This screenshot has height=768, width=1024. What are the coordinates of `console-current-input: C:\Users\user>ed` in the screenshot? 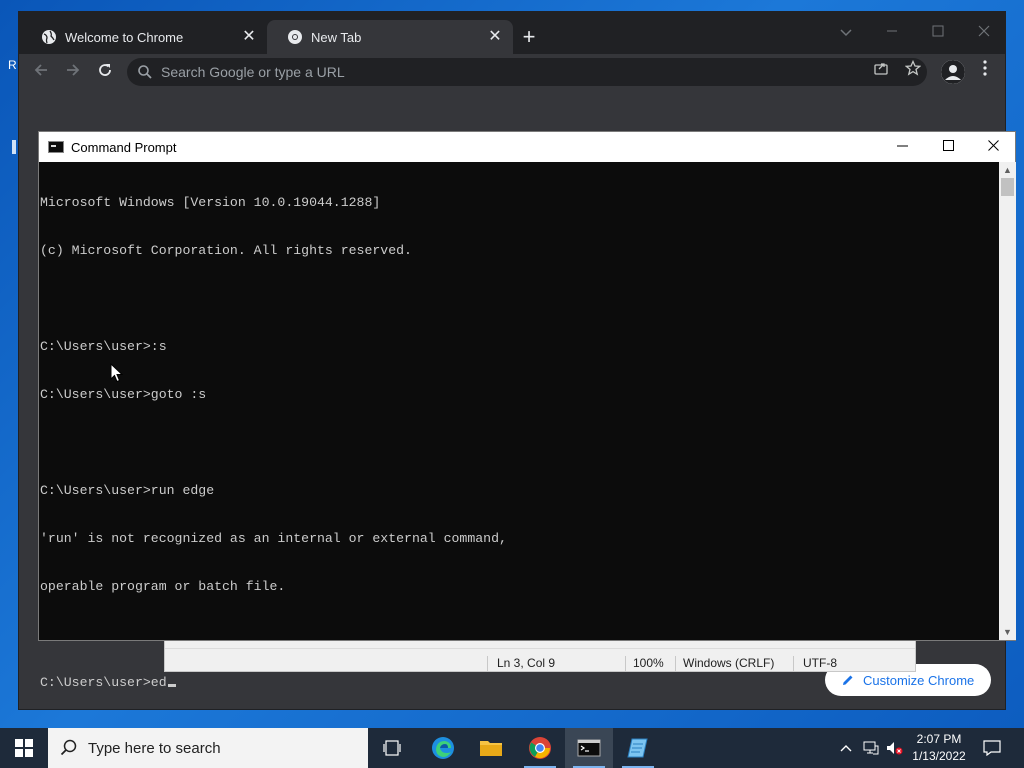 It's located at (103, 682).